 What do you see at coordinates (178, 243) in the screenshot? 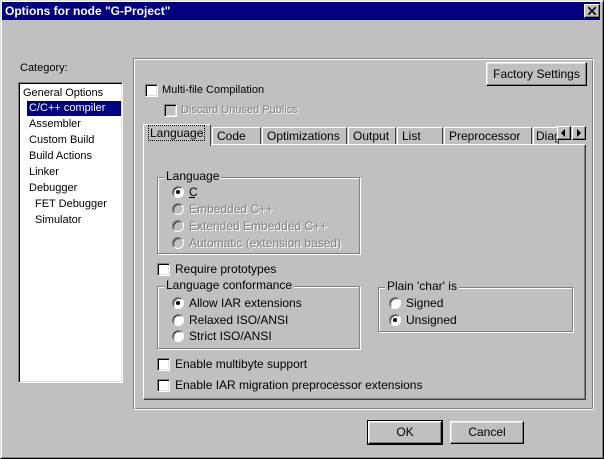
I see `radio-language-automatic` at bounding box center [178, 243].